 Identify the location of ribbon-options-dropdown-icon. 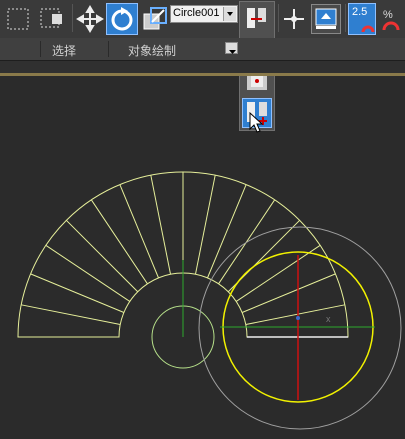
(231, 48).